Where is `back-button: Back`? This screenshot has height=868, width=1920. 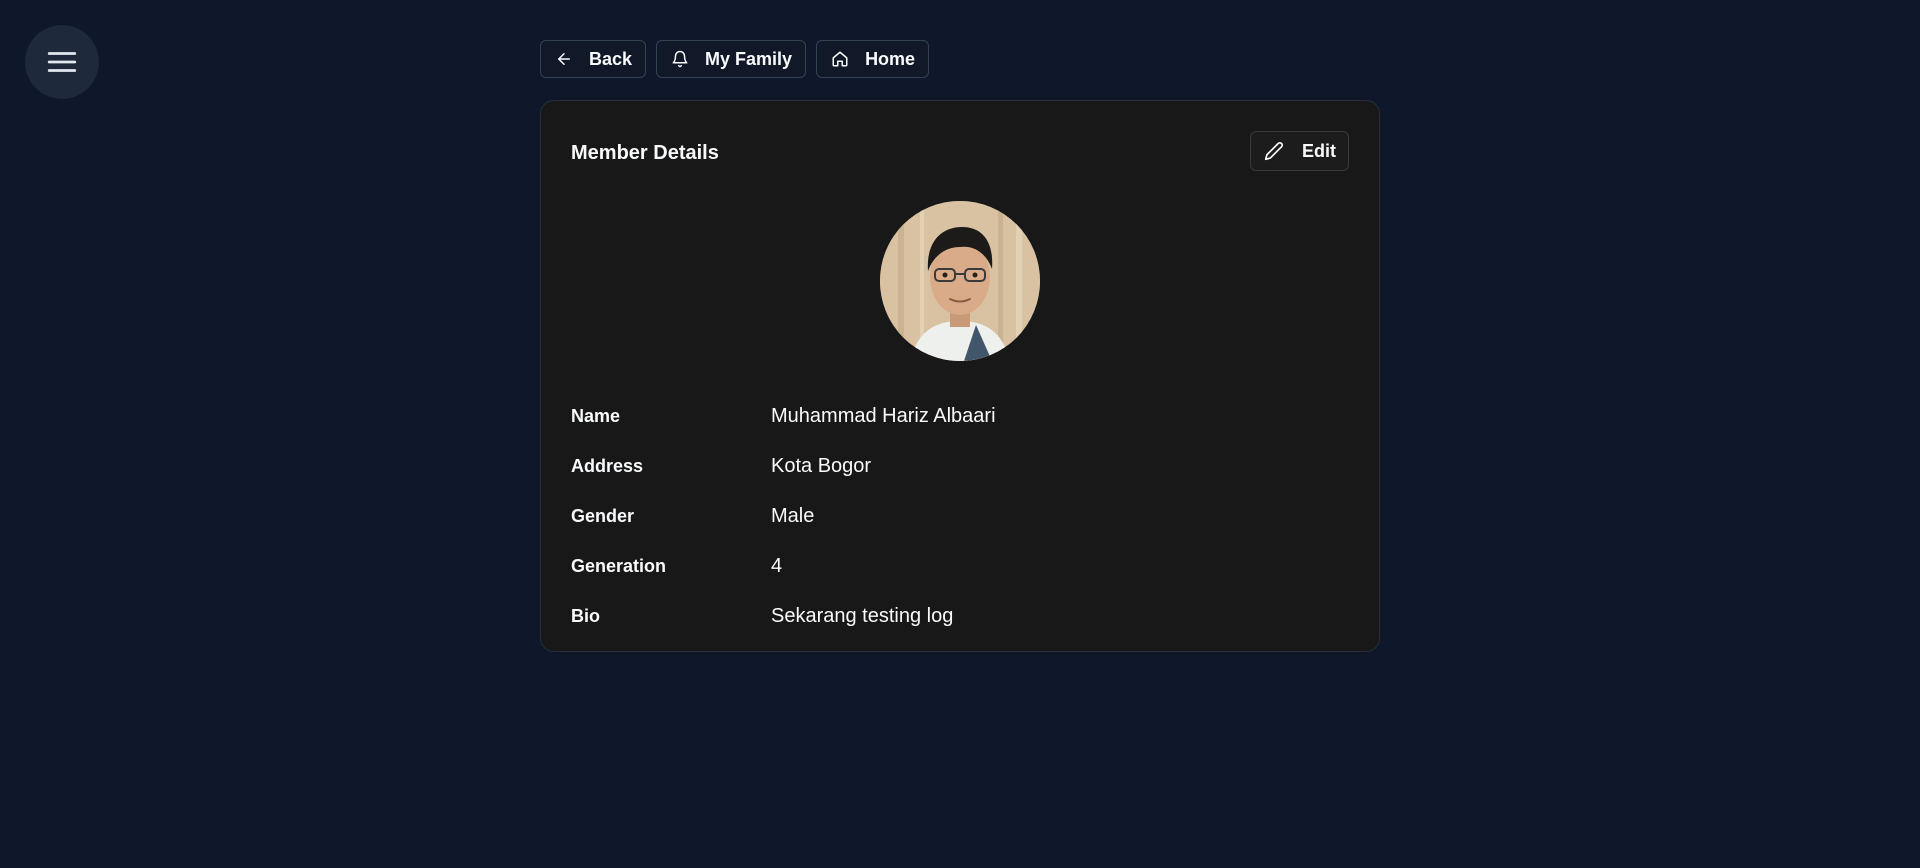 back-button: Back is located at coordinates (593, 59).